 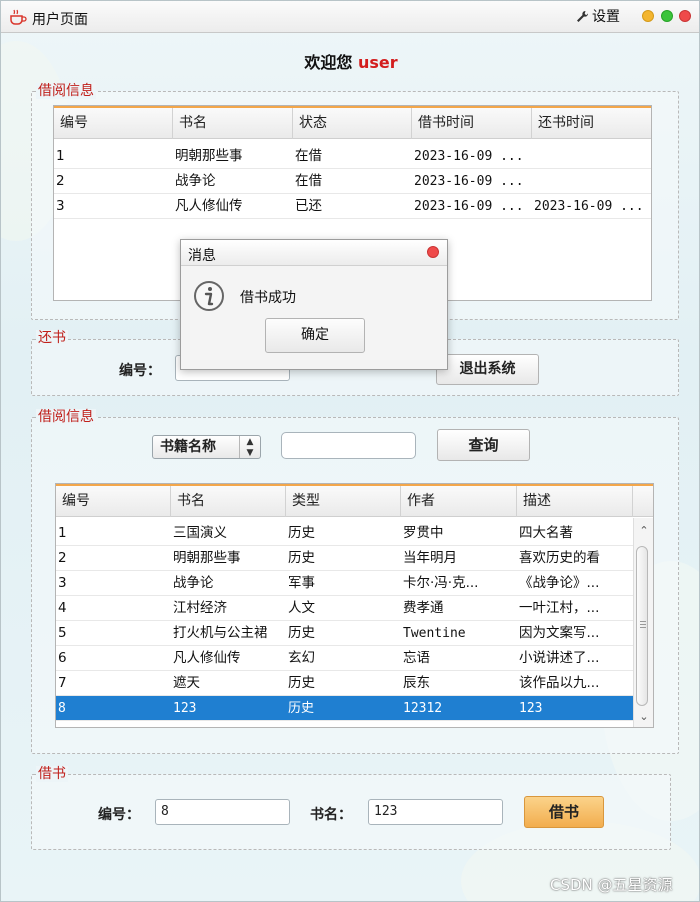 I want to click on cell-author: 当年明月, so click(x=430, y=558).